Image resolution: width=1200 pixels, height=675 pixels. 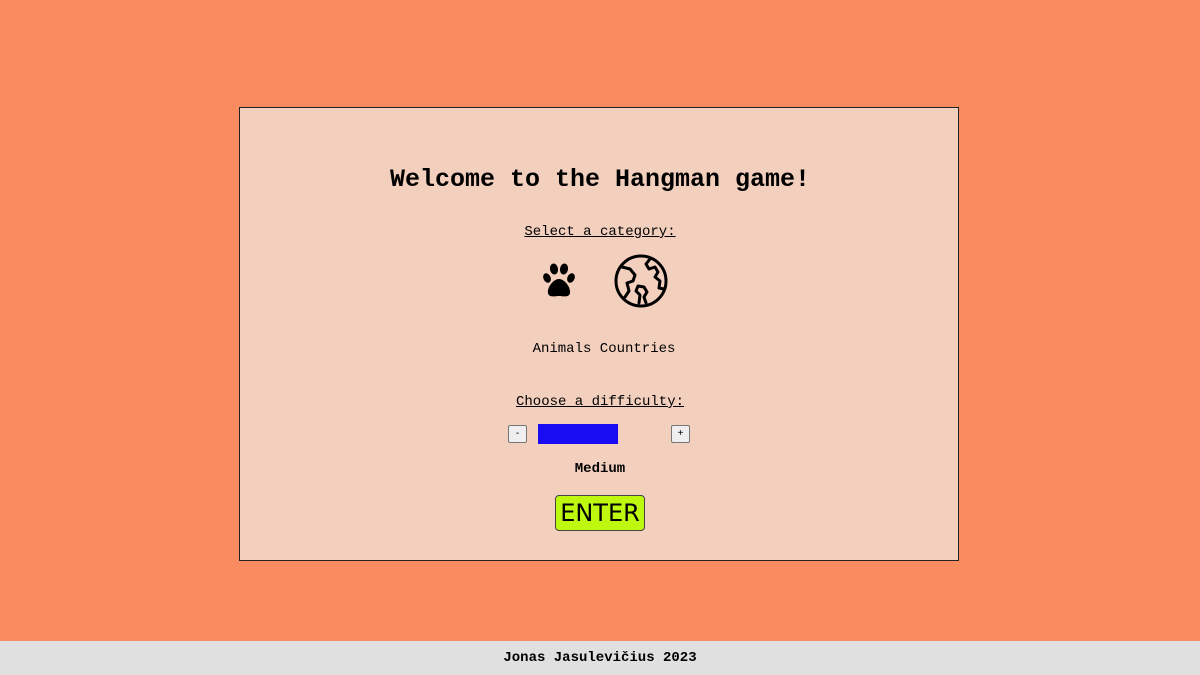 I want to click on footer-credit: Jonas Jasulevičius 2023, so click(x=600, y=658).